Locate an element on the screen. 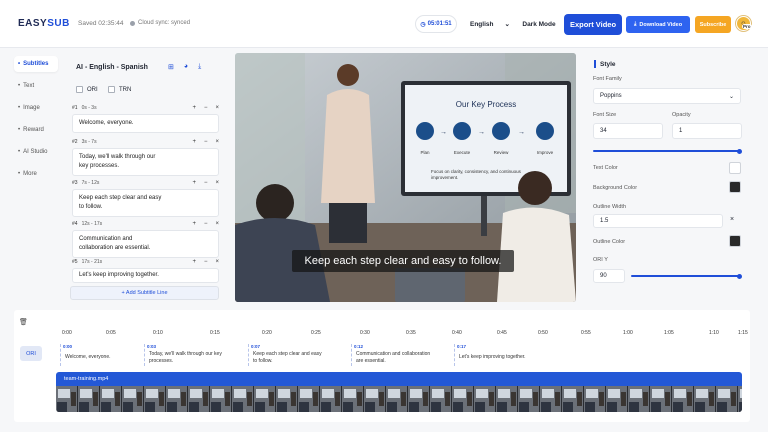 This screenshot has height=432, width=768. saved-status: Saved 02:35:44 is located at coordinates (101, 23).